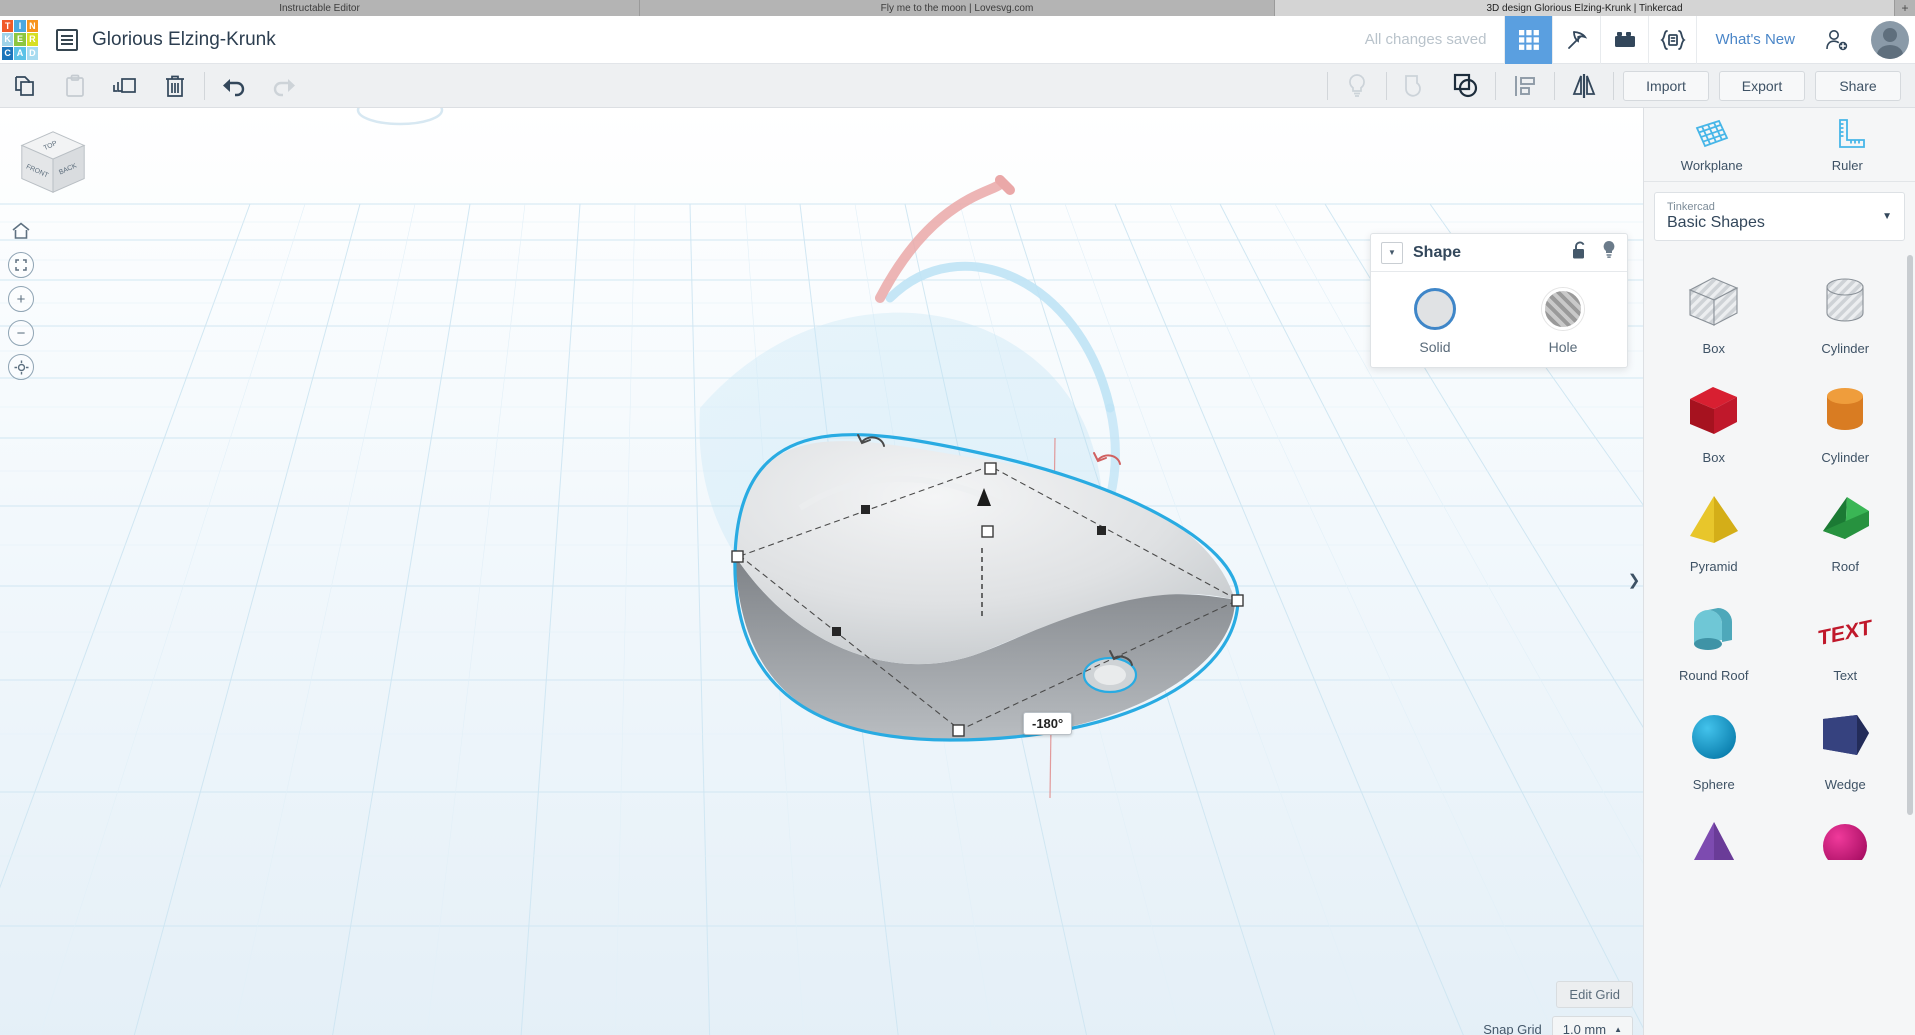 This screenshot has width=1915, height=1035. I want to click on group-shapes-icon, so click(1466, 86).